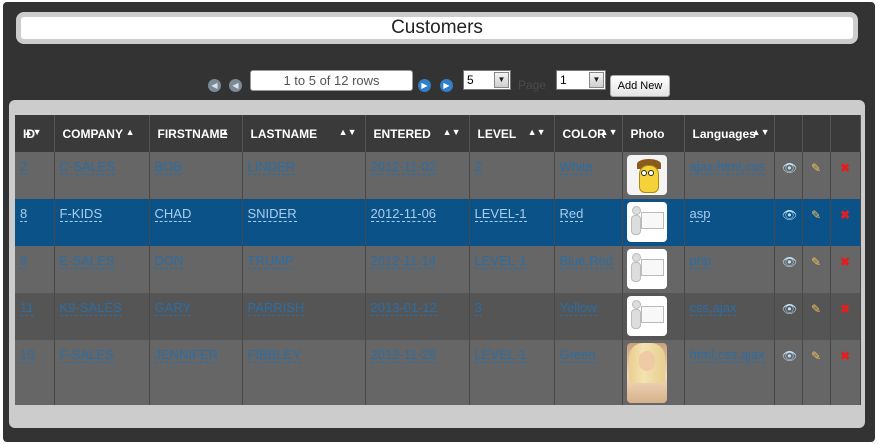 This screenshot has width=878, height=445. What do you see at coordinates (501, 80) in the screenshot?
I see `chevron-down-icon: ▼` at bounding box center [501, 80].